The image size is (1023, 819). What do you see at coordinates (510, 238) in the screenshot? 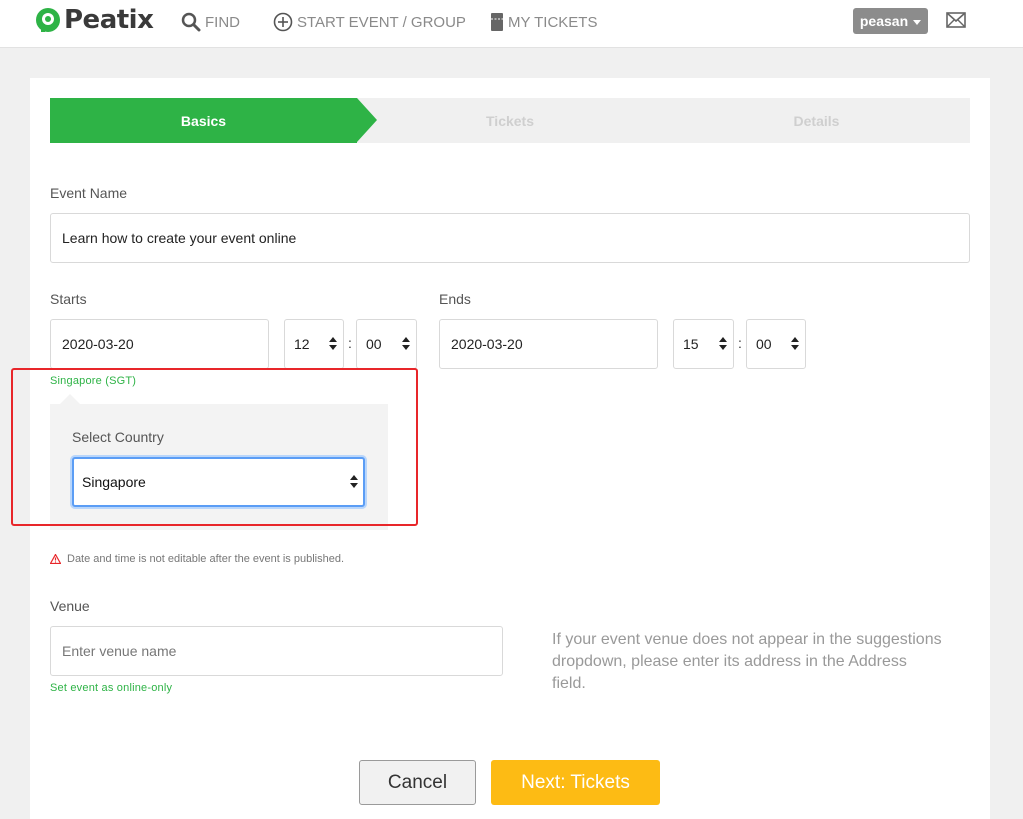
I see `event-name-input: Learn how to create your event online` at bounding box center [510, 238].